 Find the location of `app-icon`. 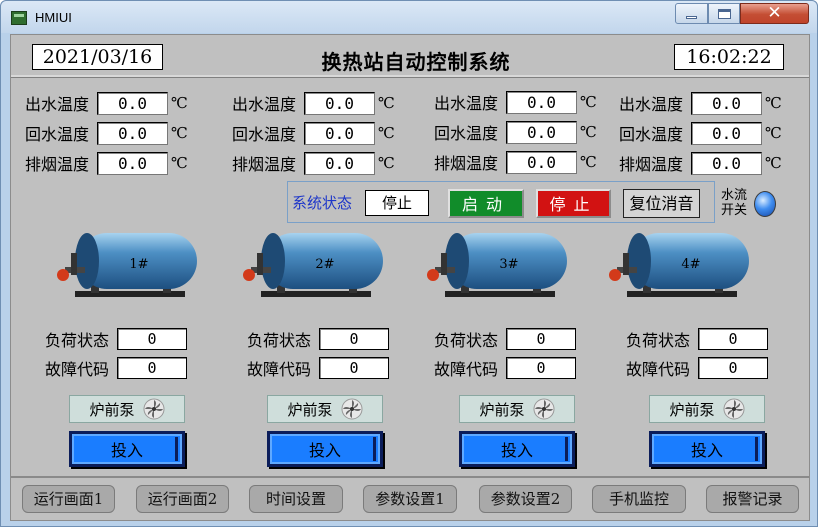

app-icon is located at coordinates (19, 18).